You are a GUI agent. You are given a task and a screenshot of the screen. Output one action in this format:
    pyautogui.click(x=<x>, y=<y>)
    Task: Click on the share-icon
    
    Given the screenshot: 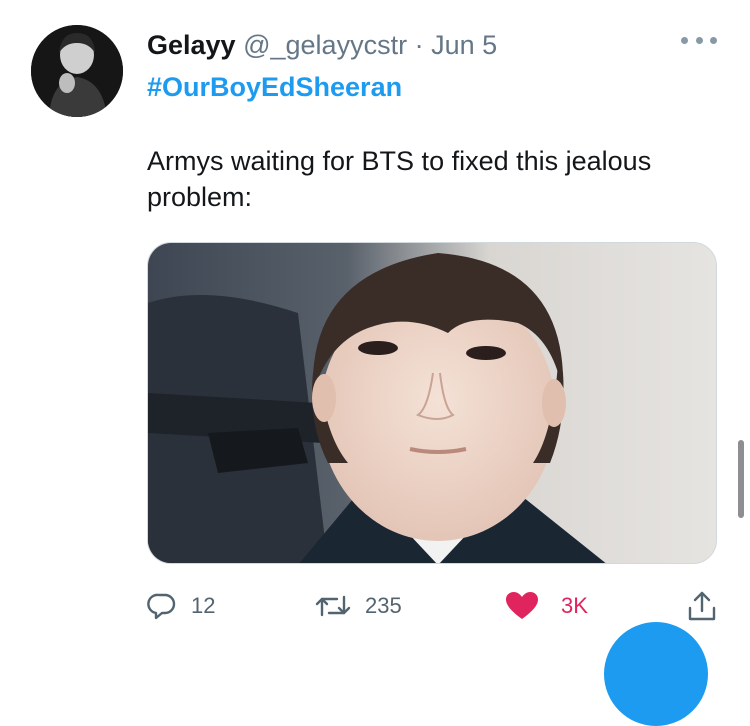 What is the action you would take?
    pyautogui.click(x=702, y=606)
    